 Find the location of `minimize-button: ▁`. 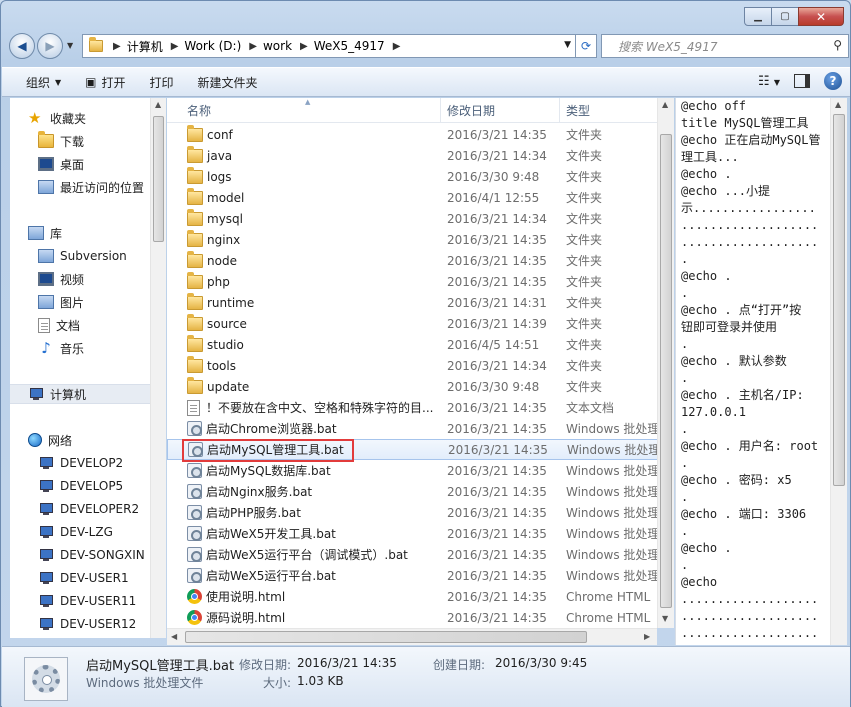

minimize-button: ▁ is located at coordinates (758, 16).